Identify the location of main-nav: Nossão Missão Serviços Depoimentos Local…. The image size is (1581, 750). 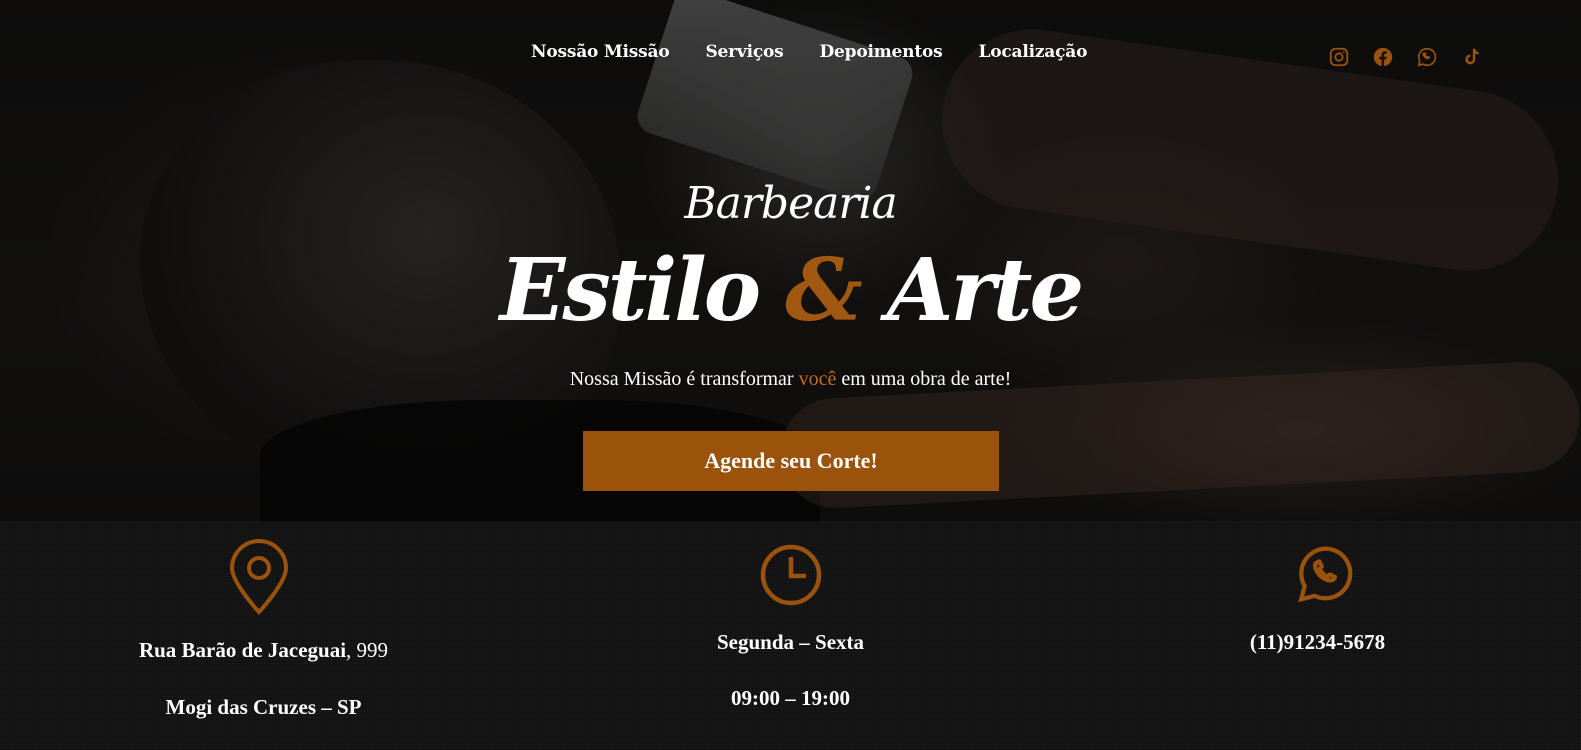
(809, 52).